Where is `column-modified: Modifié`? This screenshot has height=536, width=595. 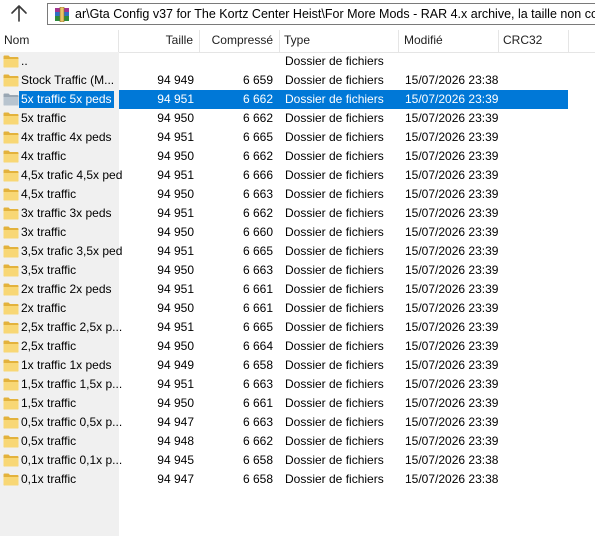 column-modified: Modifié is located at coordinates (449, 41).